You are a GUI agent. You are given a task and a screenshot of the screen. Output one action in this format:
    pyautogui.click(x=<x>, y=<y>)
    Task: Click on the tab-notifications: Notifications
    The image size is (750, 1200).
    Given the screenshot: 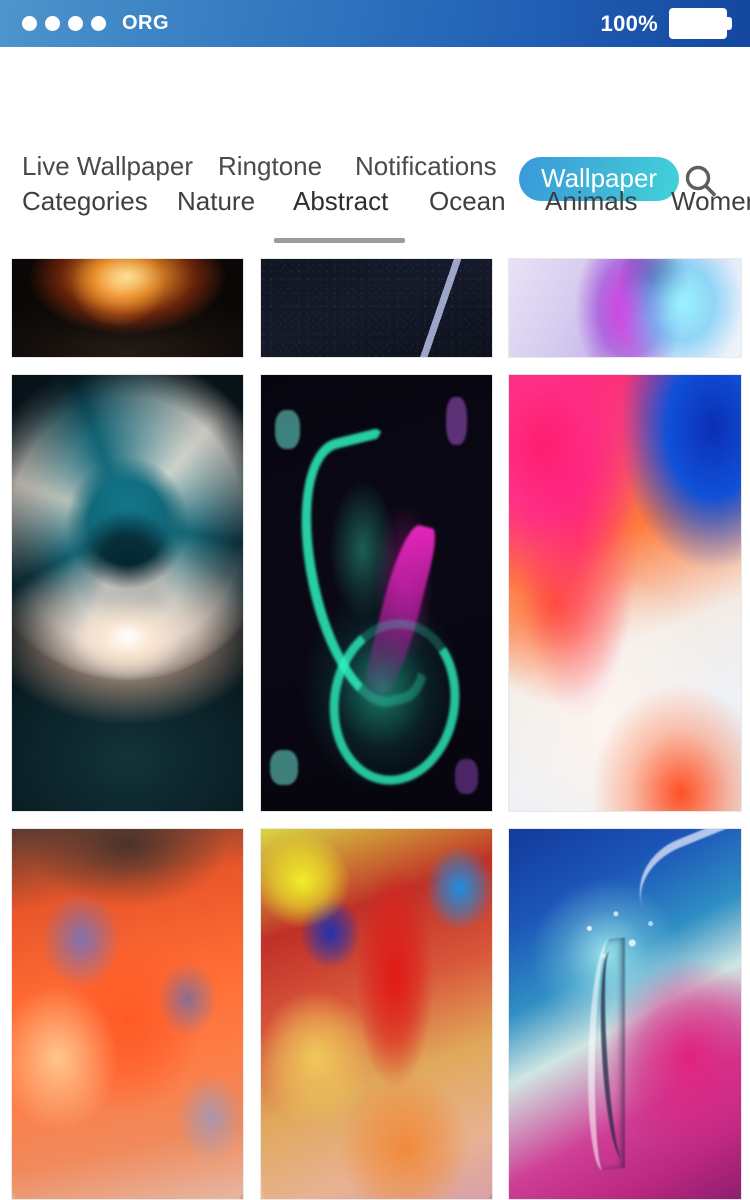 What is the action you would take?
    pyautogui.click(x=426, y=166)
    